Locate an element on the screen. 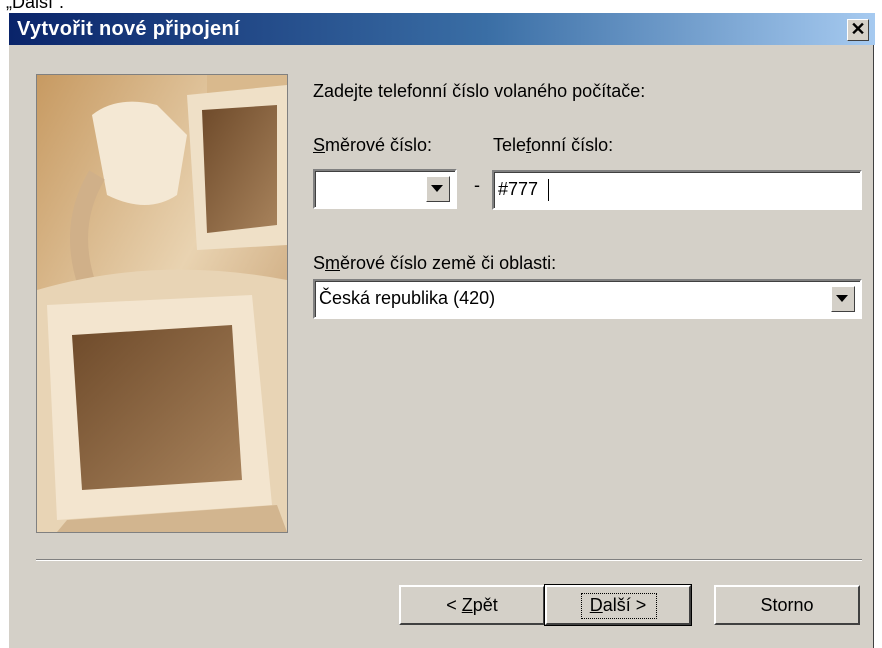 This screenshot has height=648, width=882. country-code-combobox: Česká republika (420) is located at coordinates (587, 299).